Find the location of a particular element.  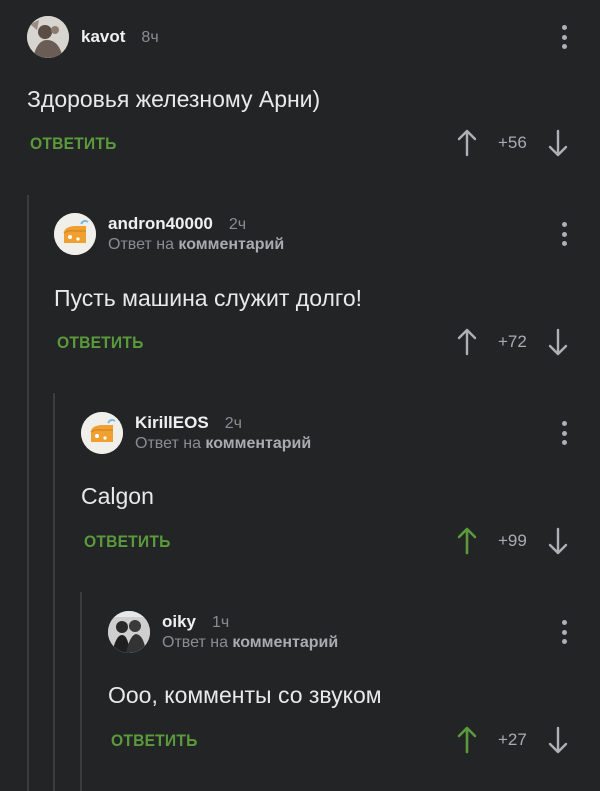

vote-controls: +56 is located at coordinates (512, 143).